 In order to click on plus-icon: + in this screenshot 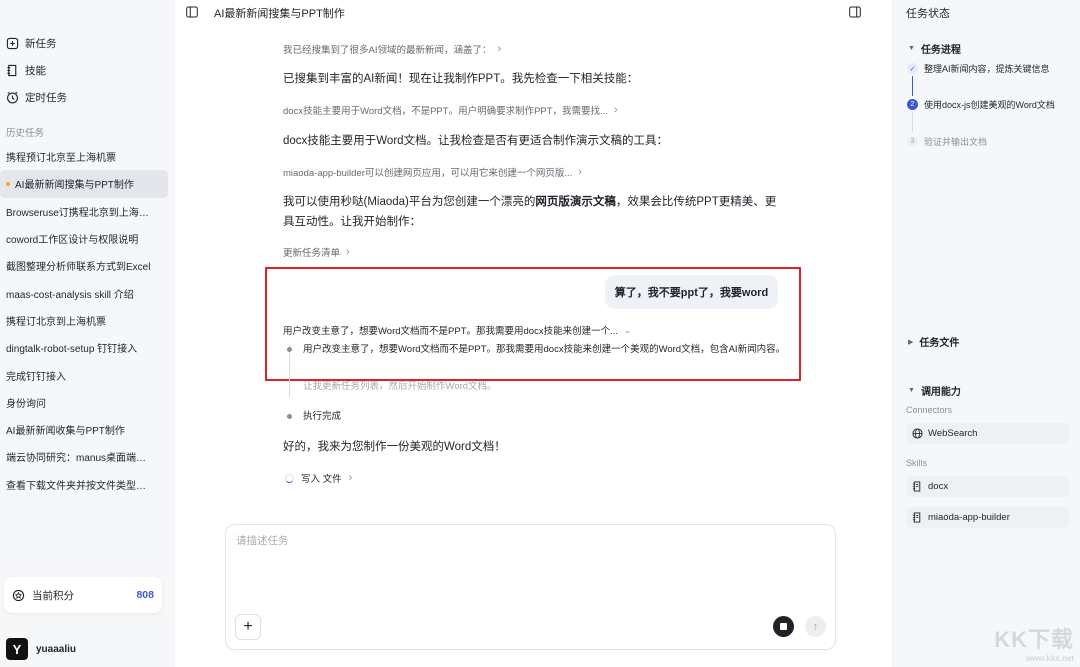, I will do `click(248, 626)`.